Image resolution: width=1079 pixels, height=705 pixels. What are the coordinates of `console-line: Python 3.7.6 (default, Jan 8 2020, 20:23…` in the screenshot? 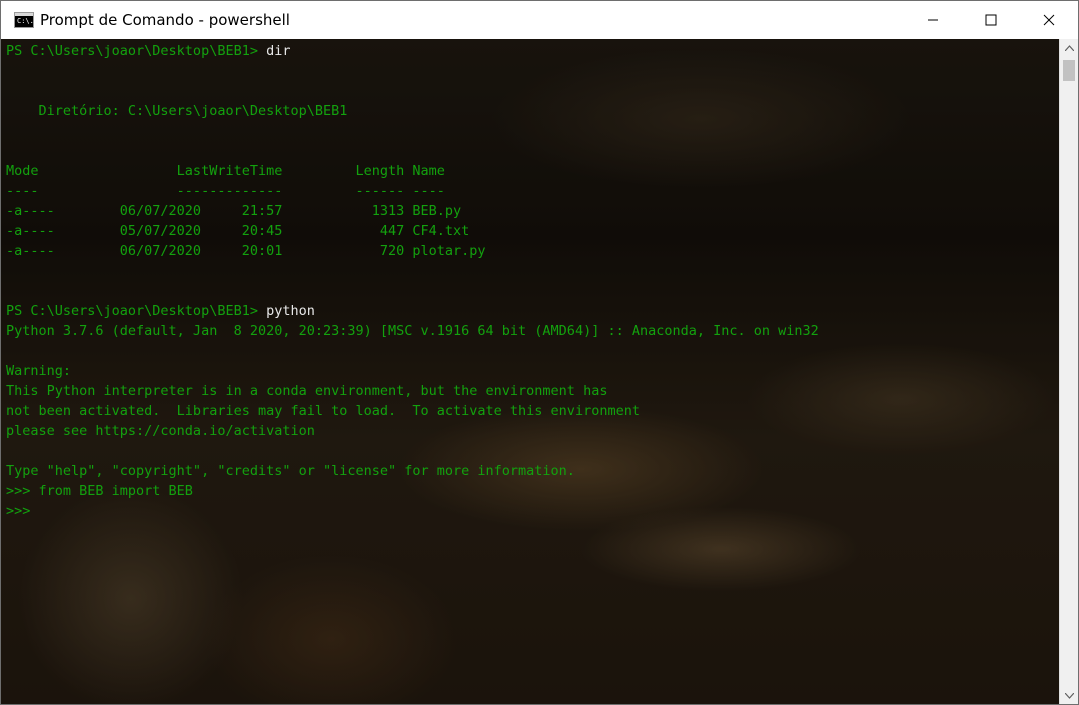 It's located at (412, 331).